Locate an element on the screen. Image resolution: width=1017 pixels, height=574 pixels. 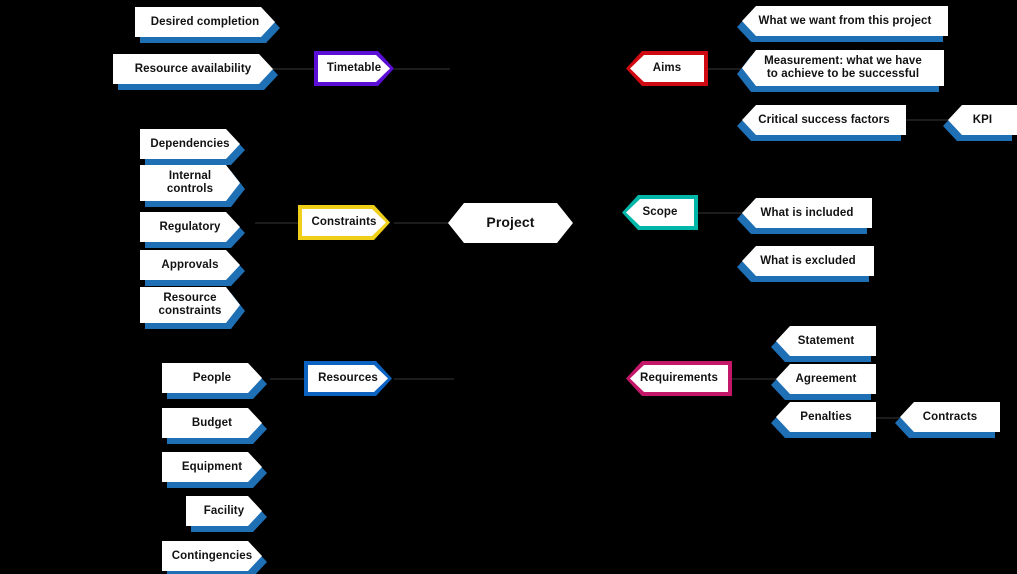
node-internal-controls: Internal controls is located at coordinates (190, 183).